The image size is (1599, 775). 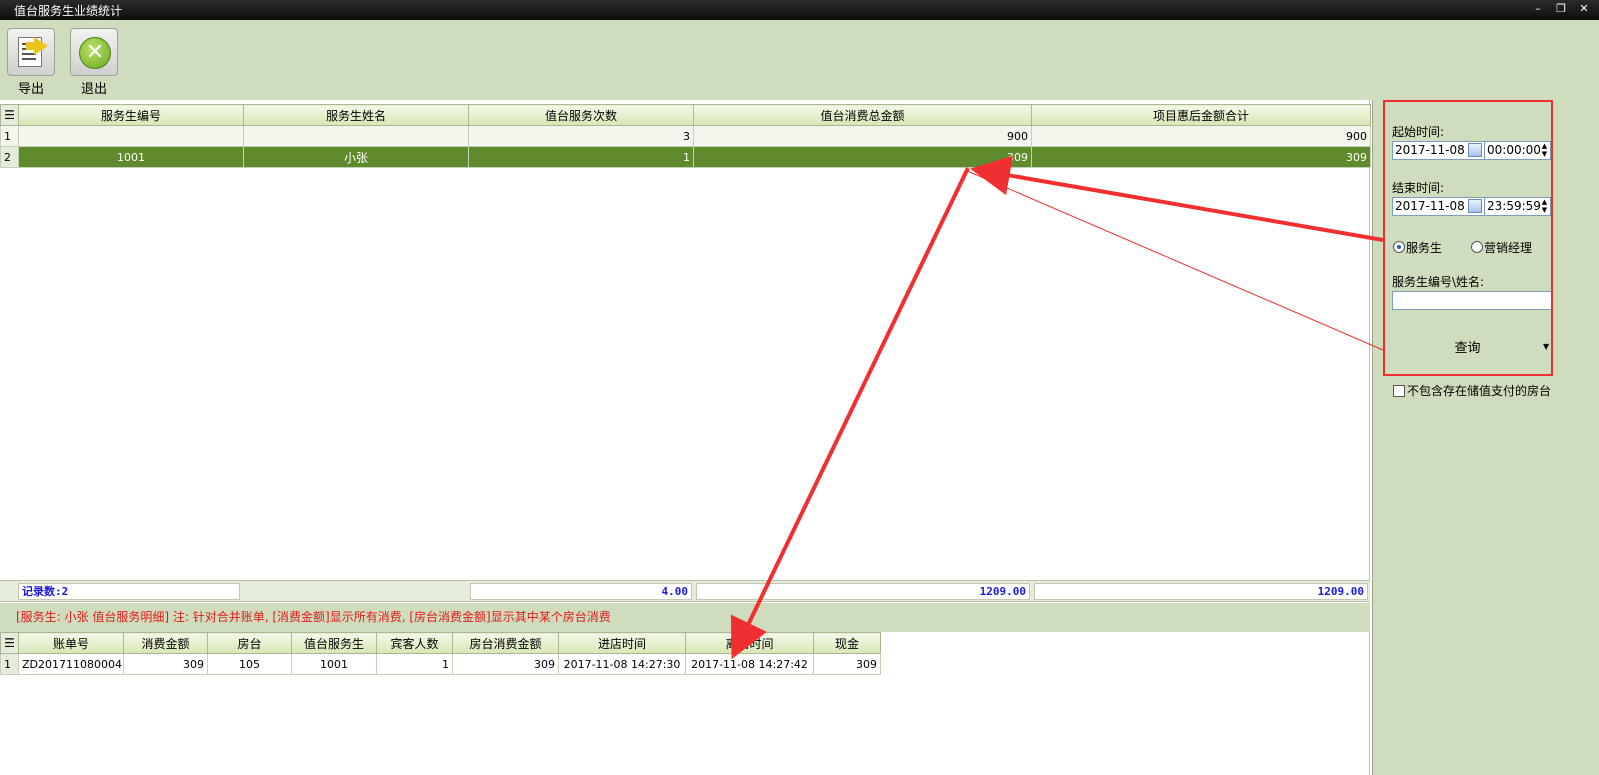 I want to click on summary-row: 记录数:2 4.00 1209.00 1209.00, so click(x=685, y=591).